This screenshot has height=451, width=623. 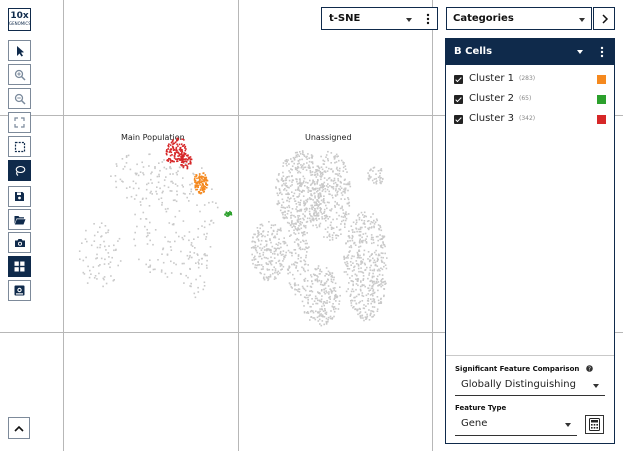 I want to click on open-folder-button, so click(x=19, y=219).